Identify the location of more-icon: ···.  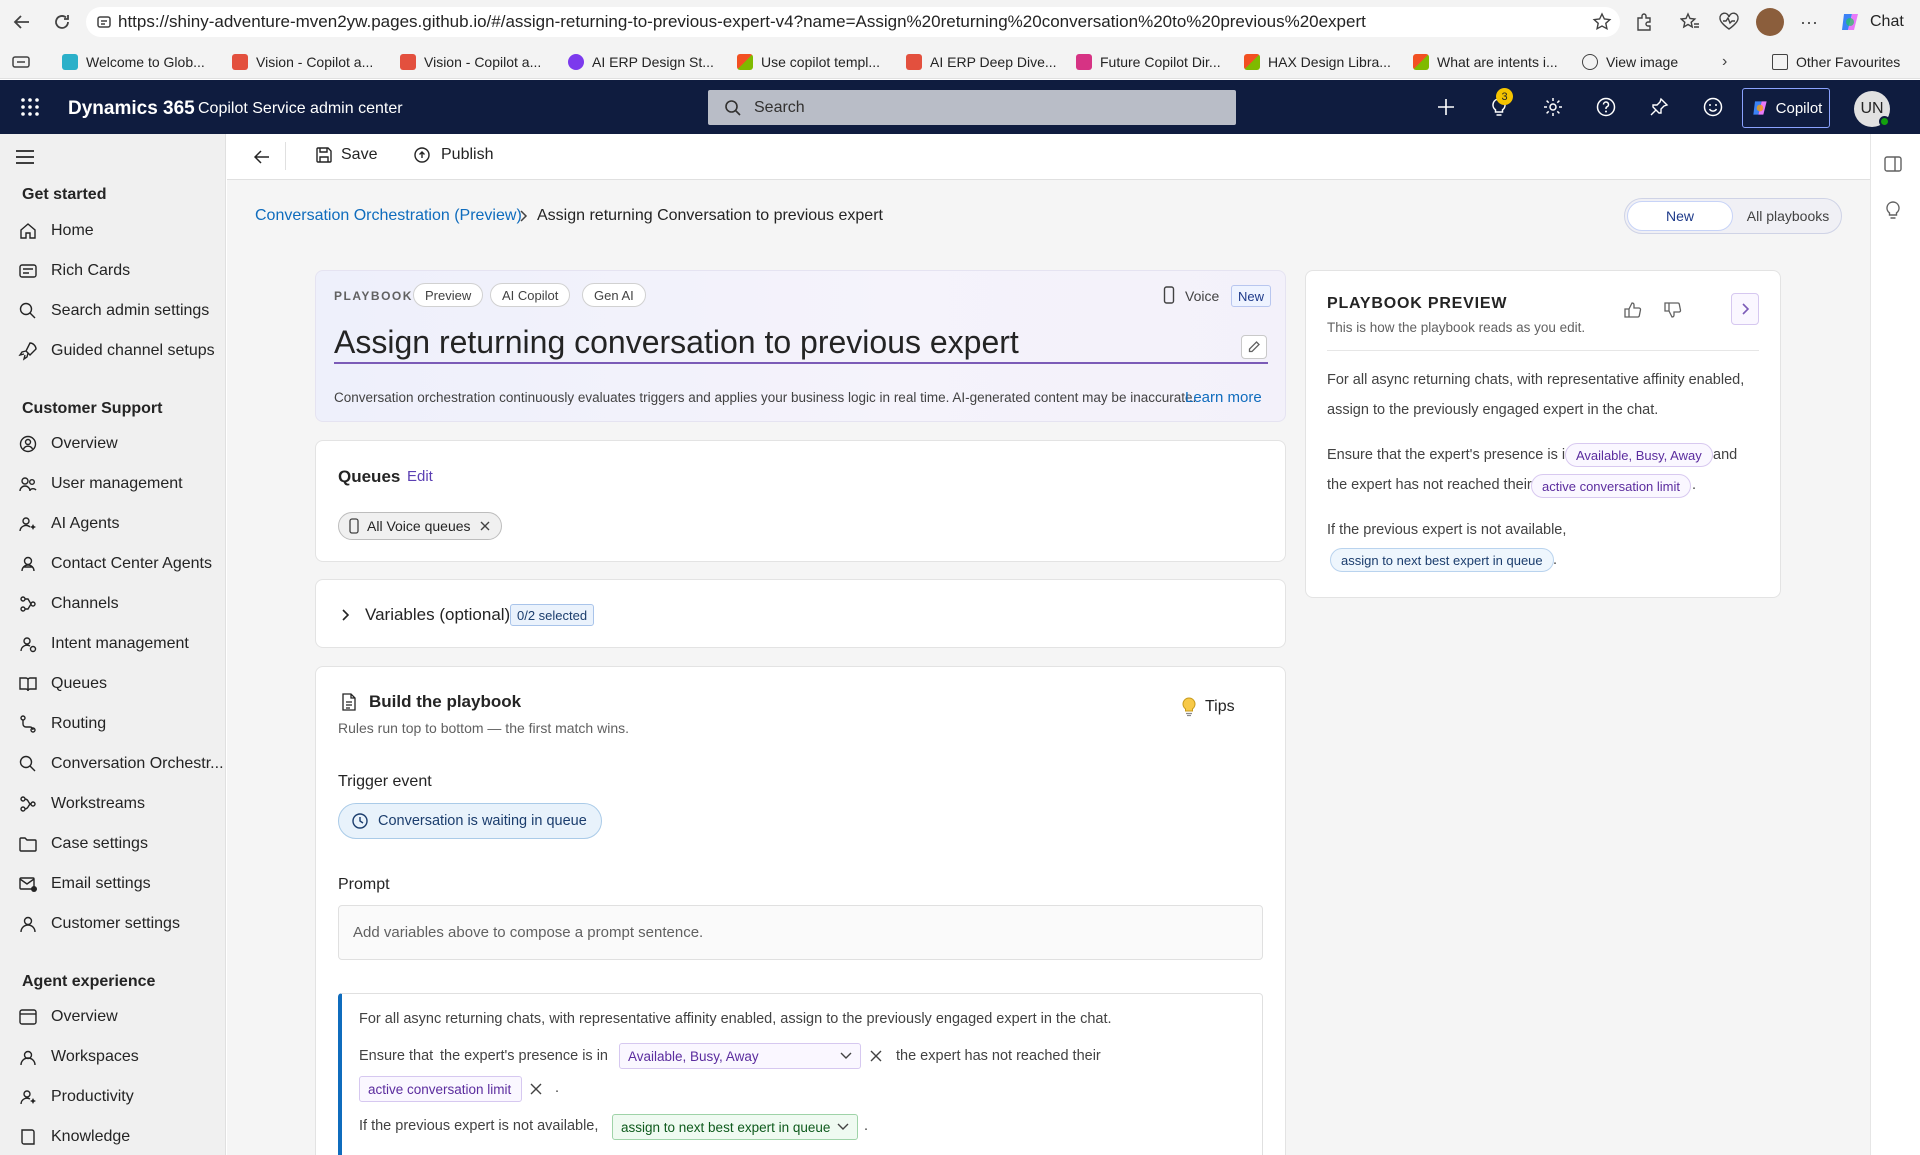
(1809, 22).